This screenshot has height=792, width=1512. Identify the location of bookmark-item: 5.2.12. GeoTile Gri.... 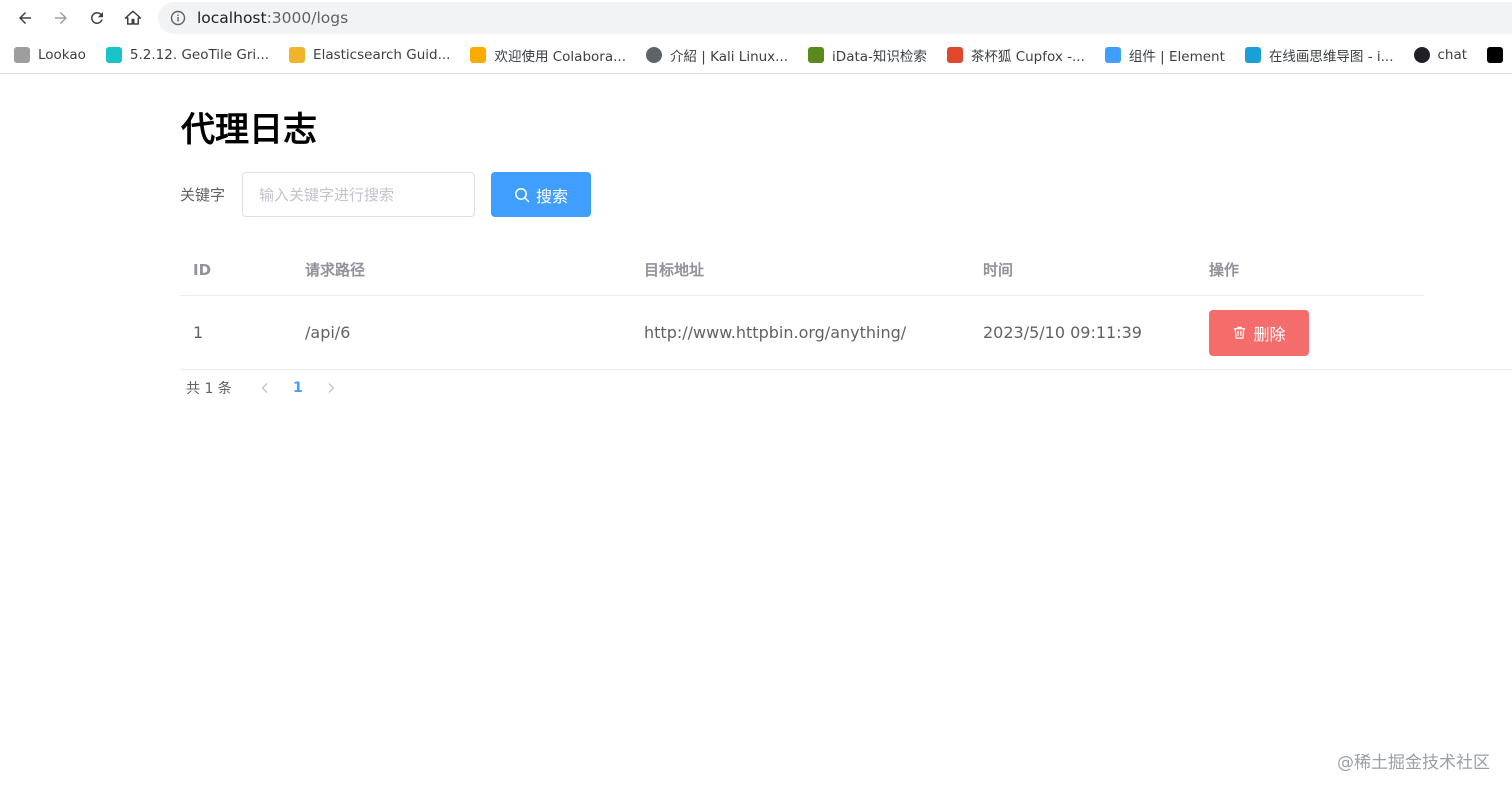
(187, 54).